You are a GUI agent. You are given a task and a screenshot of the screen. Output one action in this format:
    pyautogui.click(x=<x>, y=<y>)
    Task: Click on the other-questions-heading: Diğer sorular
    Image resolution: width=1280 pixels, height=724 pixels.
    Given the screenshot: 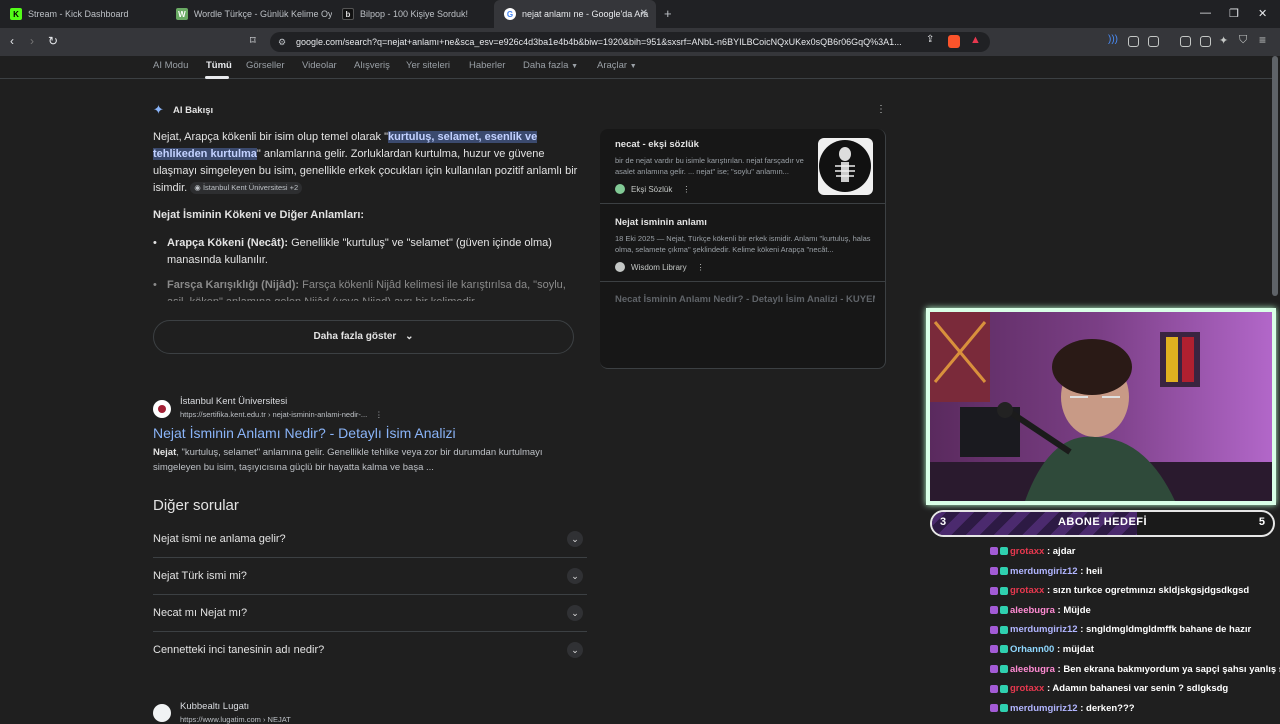 What is the action you would take?
    pyautogui.click(x=196, y=505)
    